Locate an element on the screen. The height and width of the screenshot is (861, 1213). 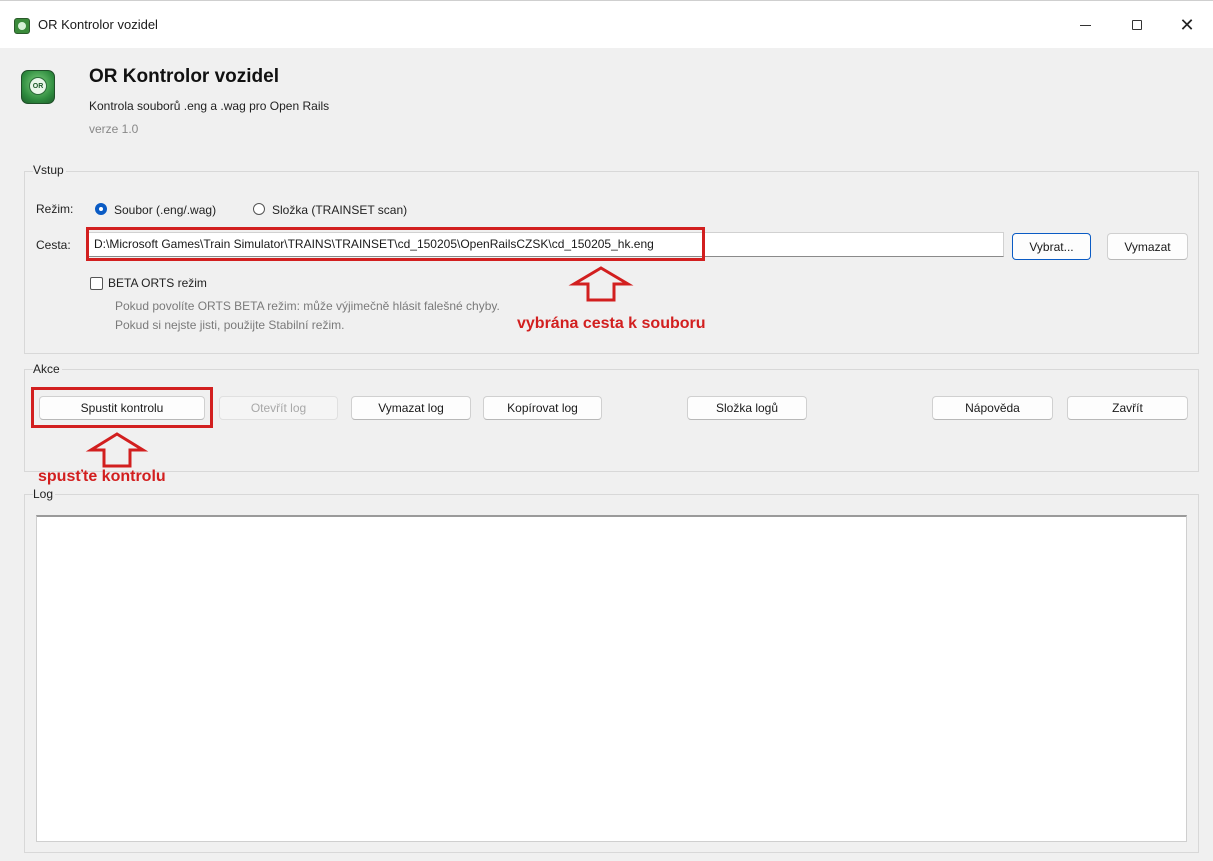
app-version: verze 1.0 is located at coordinates (114, 129).